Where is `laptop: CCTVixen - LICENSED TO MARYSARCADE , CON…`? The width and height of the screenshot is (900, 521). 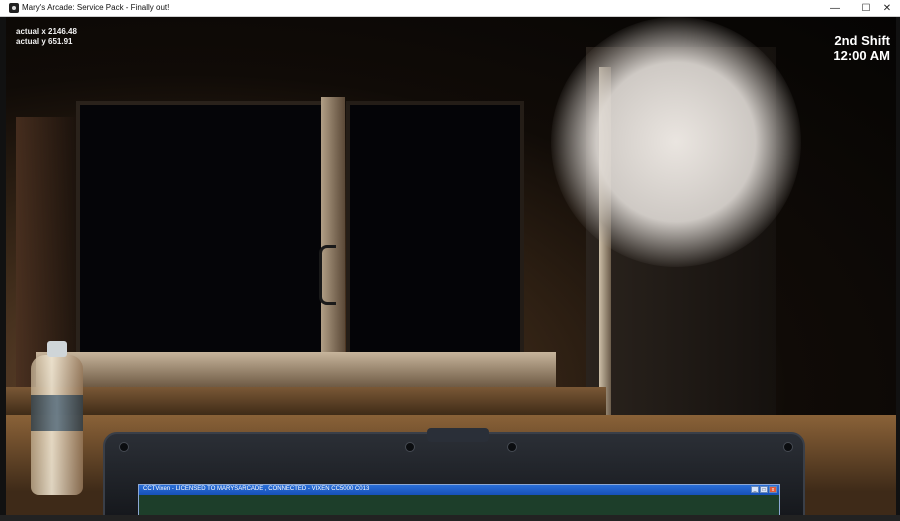 laptop: CCTVixen - LICENSED TO MARYSARCADE , CON… is located at coordinates (454, 472).